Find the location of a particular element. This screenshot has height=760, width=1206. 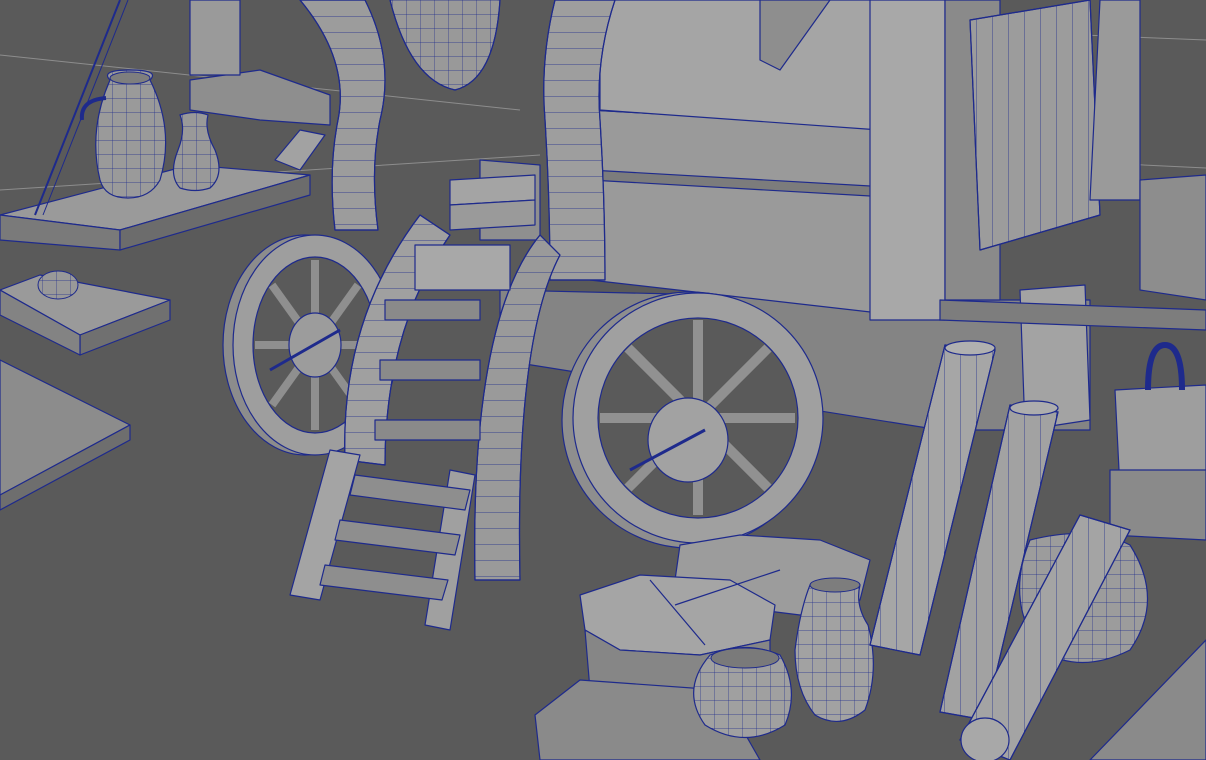

pottery-pot is located at coordinates (743, 692).